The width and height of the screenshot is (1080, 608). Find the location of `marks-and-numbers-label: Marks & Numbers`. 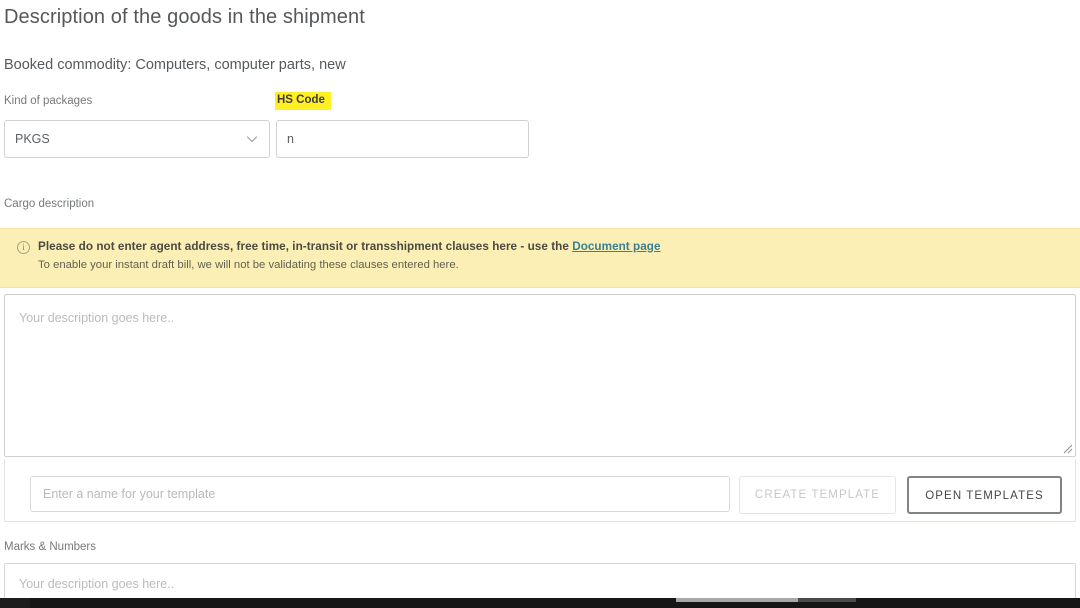

marks-and-numbers-label: Marks & Numbers is located at coordinates (50, 547).